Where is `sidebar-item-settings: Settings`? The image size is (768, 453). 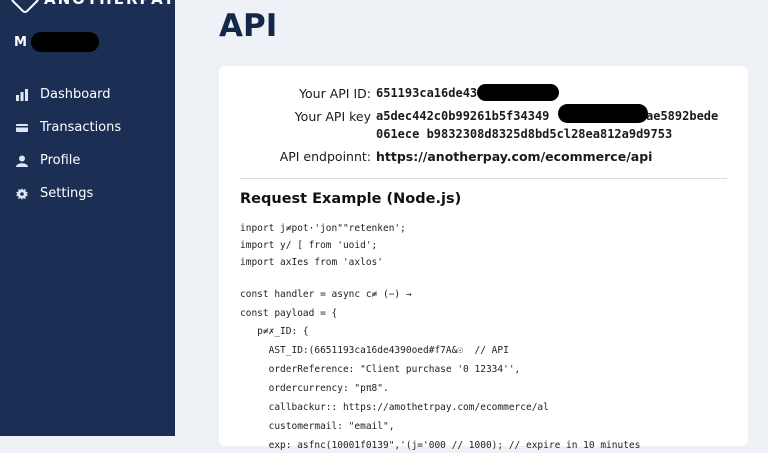 sidebar-item-settings: Settings is located at coordinates (87, 193).